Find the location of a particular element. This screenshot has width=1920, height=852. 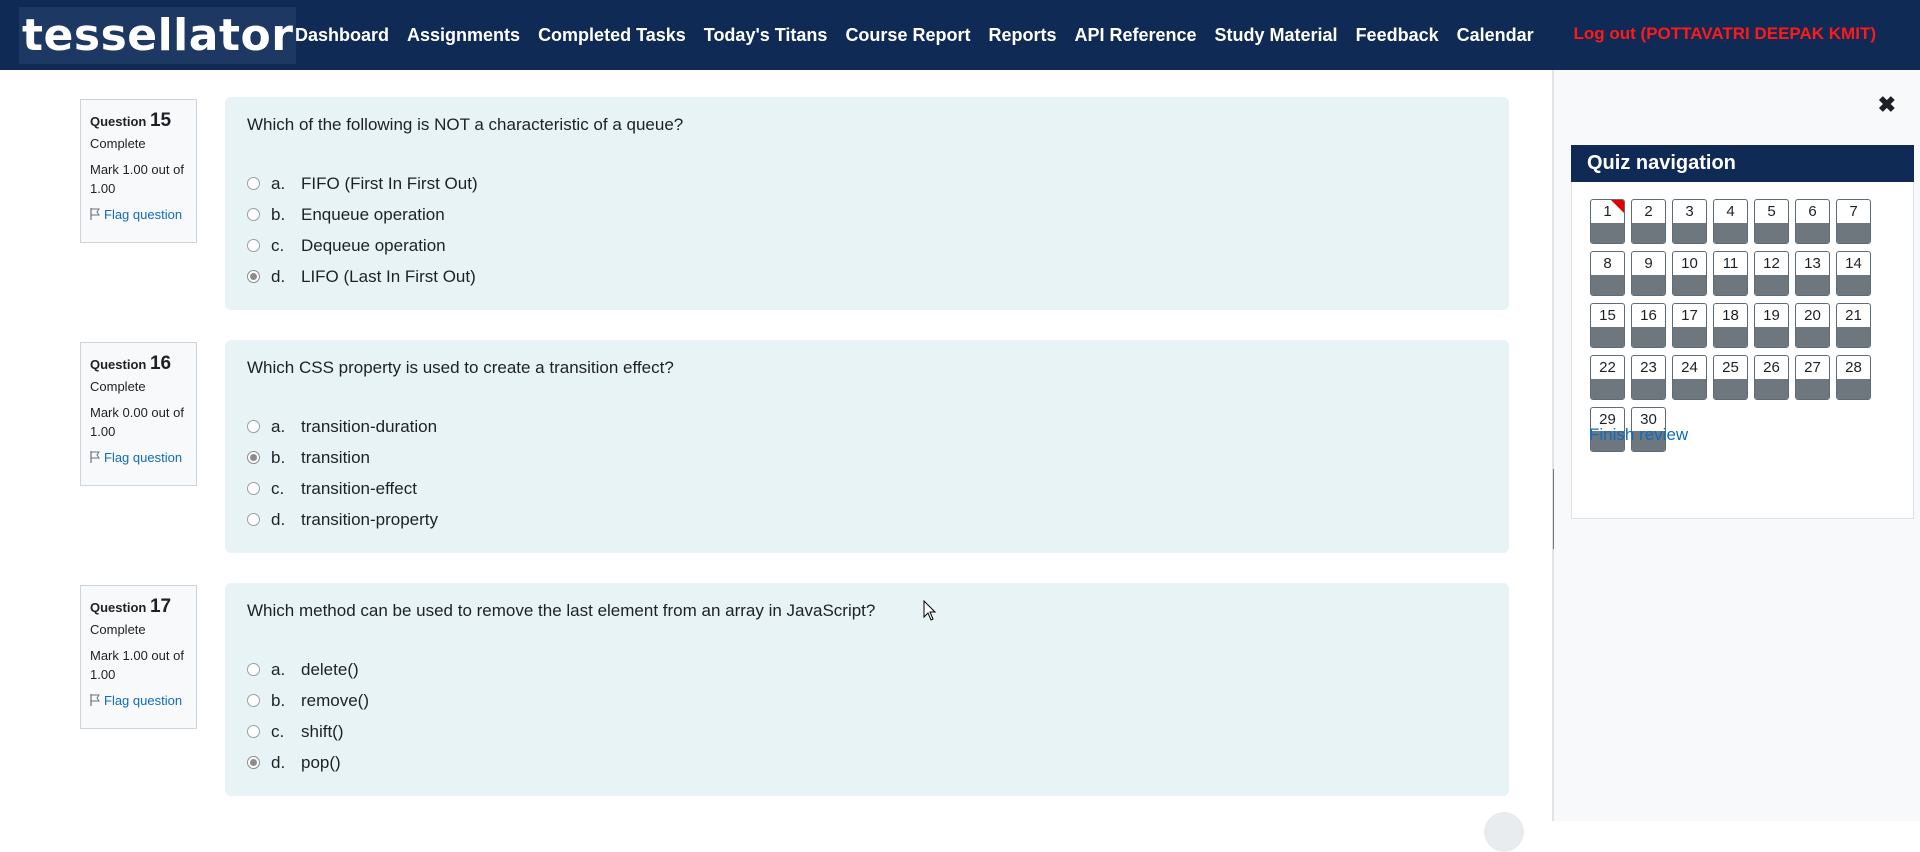

quiz-nav-button: 15 is located at coordinates (1607, 325).